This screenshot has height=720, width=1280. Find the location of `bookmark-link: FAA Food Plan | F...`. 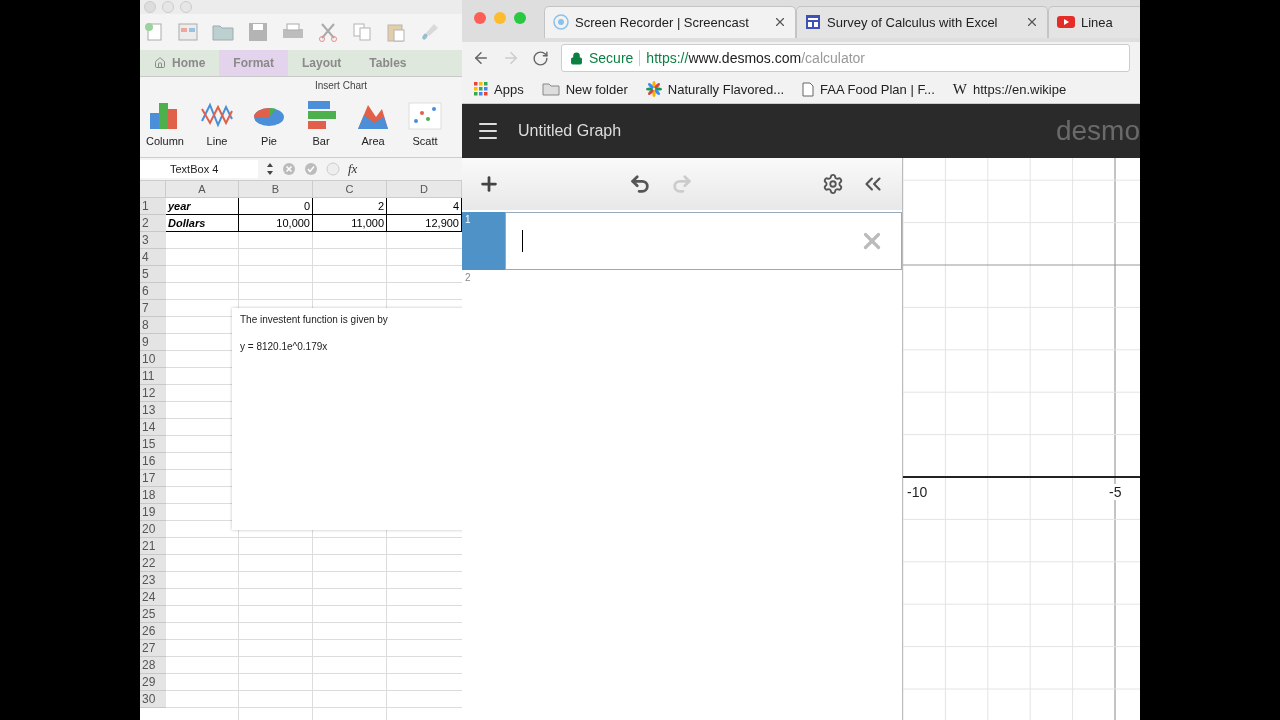

bookmark-link: FAA Food Plan | F... is located at coordinates (868, 89).